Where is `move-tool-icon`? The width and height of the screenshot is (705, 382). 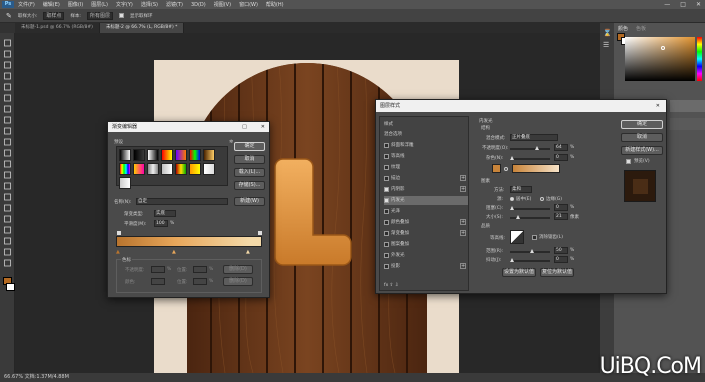
move-tool-icon is located at coordinates (7, 43).